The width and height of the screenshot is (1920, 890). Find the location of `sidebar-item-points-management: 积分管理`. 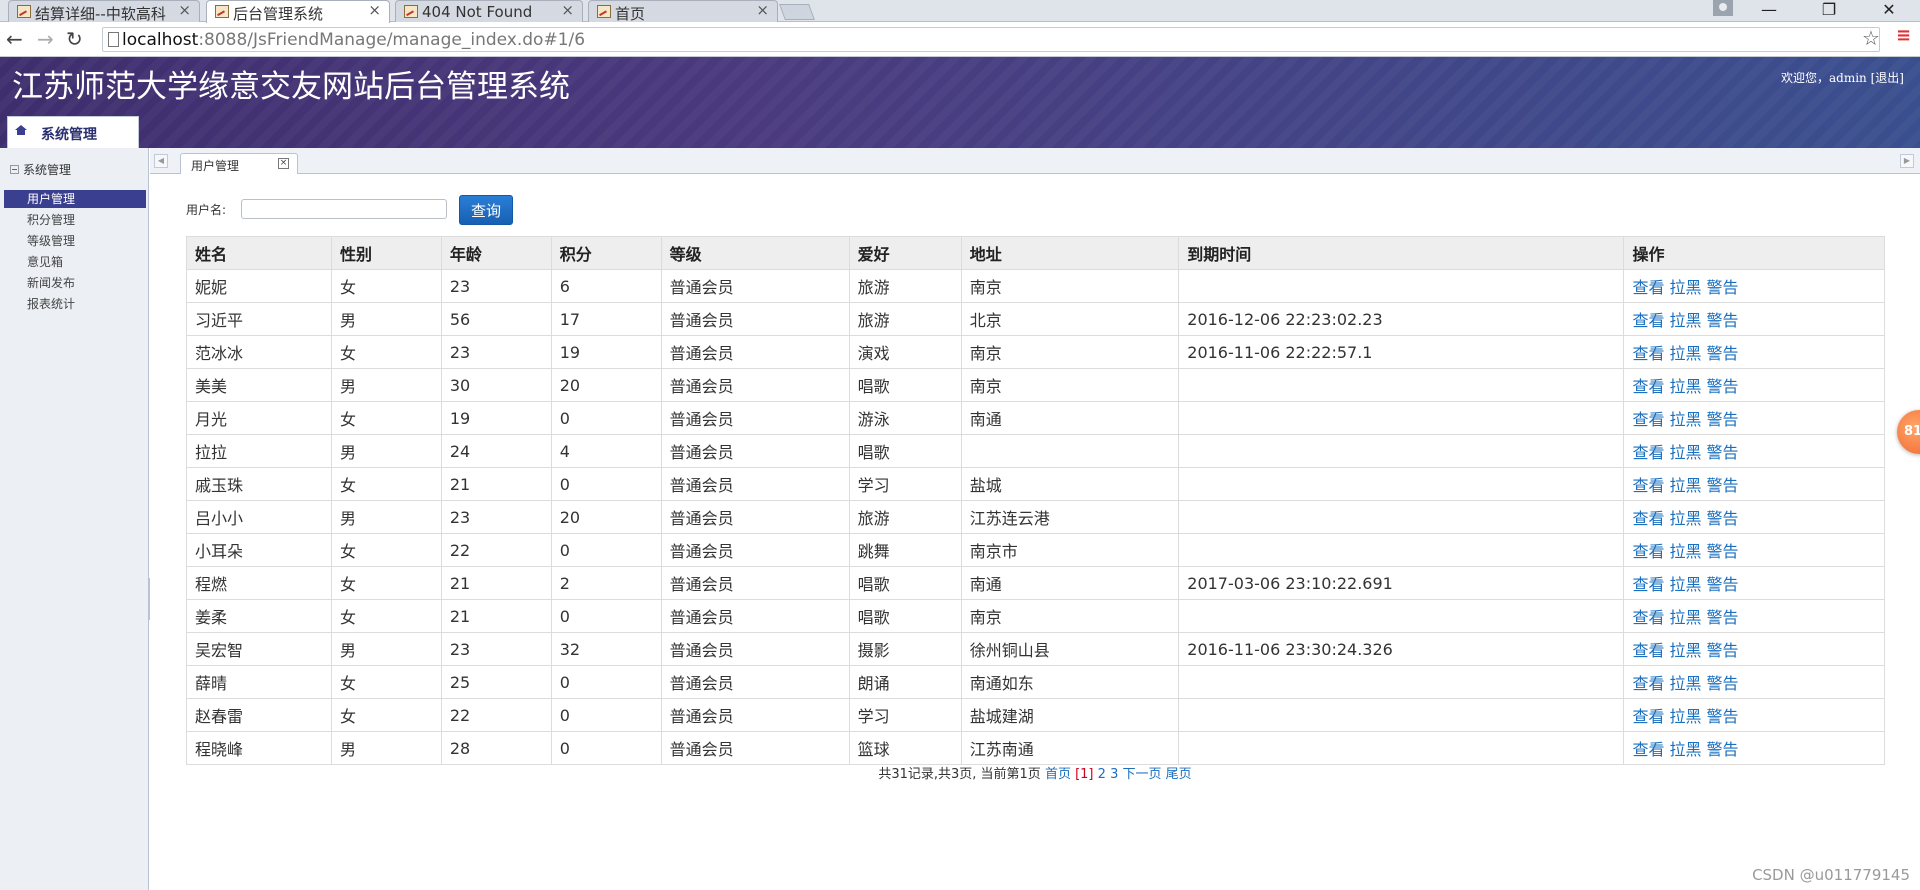

sidebar-item-points-management: 积分管理 is located at coordinates (75, 220).